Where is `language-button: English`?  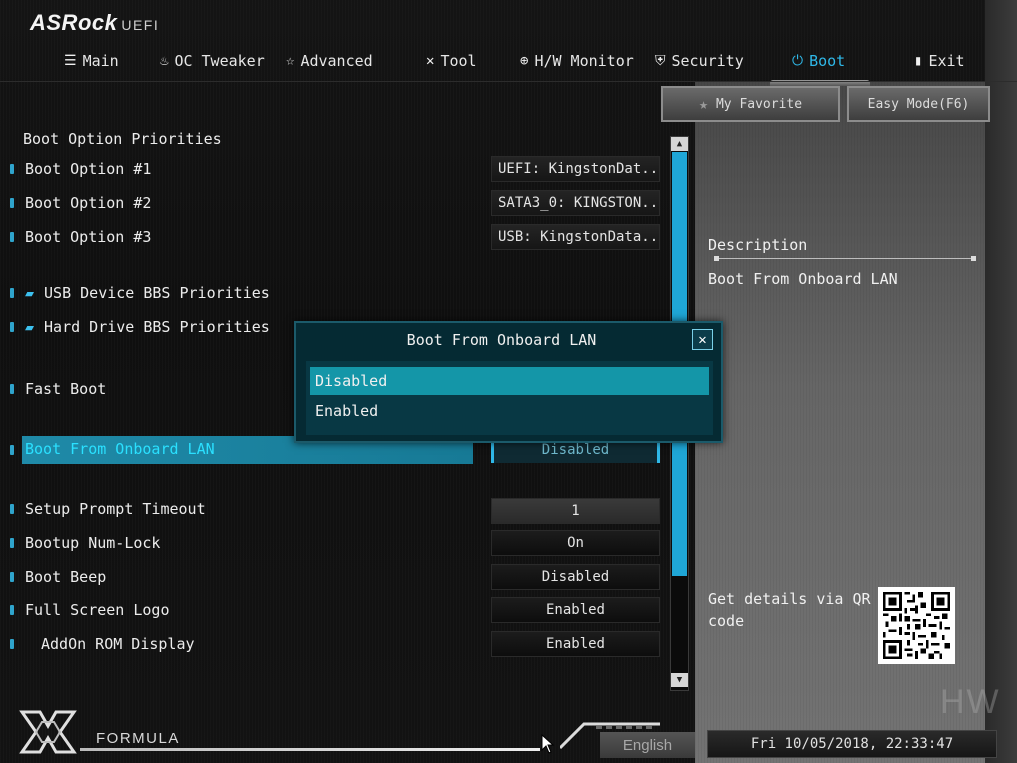 language-button: English is located at coordinates (647, 745).